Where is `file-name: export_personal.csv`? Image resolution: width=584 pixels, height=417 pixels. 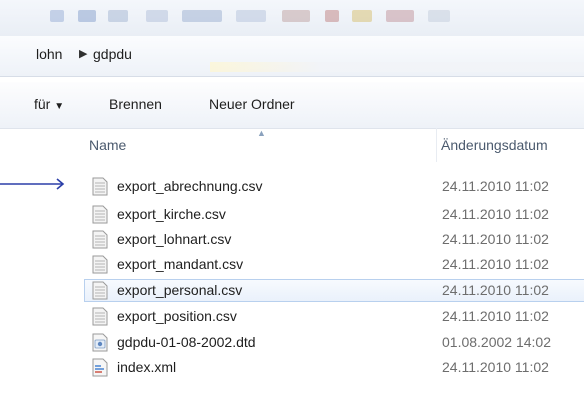 file-name: export_personal.csv is located at coordinates (179, 290).